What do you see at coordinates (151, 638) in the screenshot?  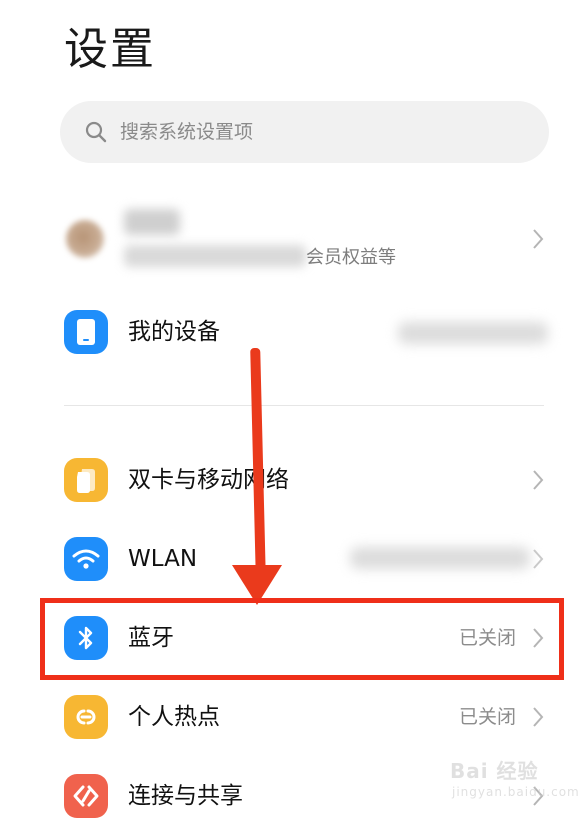 I see `row-label: 蓝牙` at bounding box center [151, 638].